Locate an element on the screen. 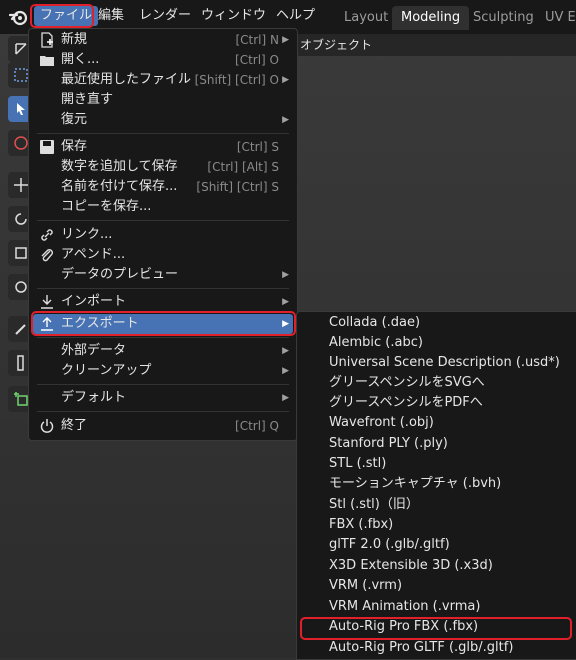 The width and height of the screenshot is (576, 660). tab-layout: Layout is located at coordinates (366, 18).